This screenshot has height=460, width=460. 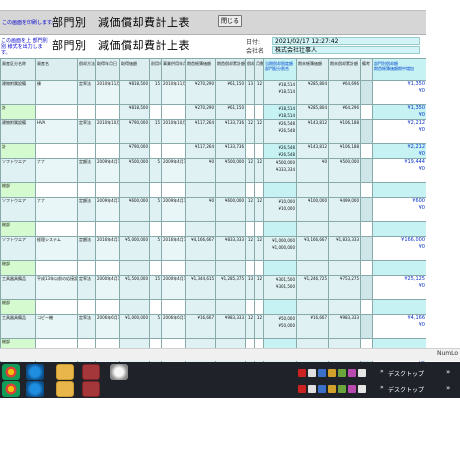 What do you see at coordinates (134, 170) in the screenshot?
I see `cost-cell: ¥500,000` at bounding box center [134, 170].